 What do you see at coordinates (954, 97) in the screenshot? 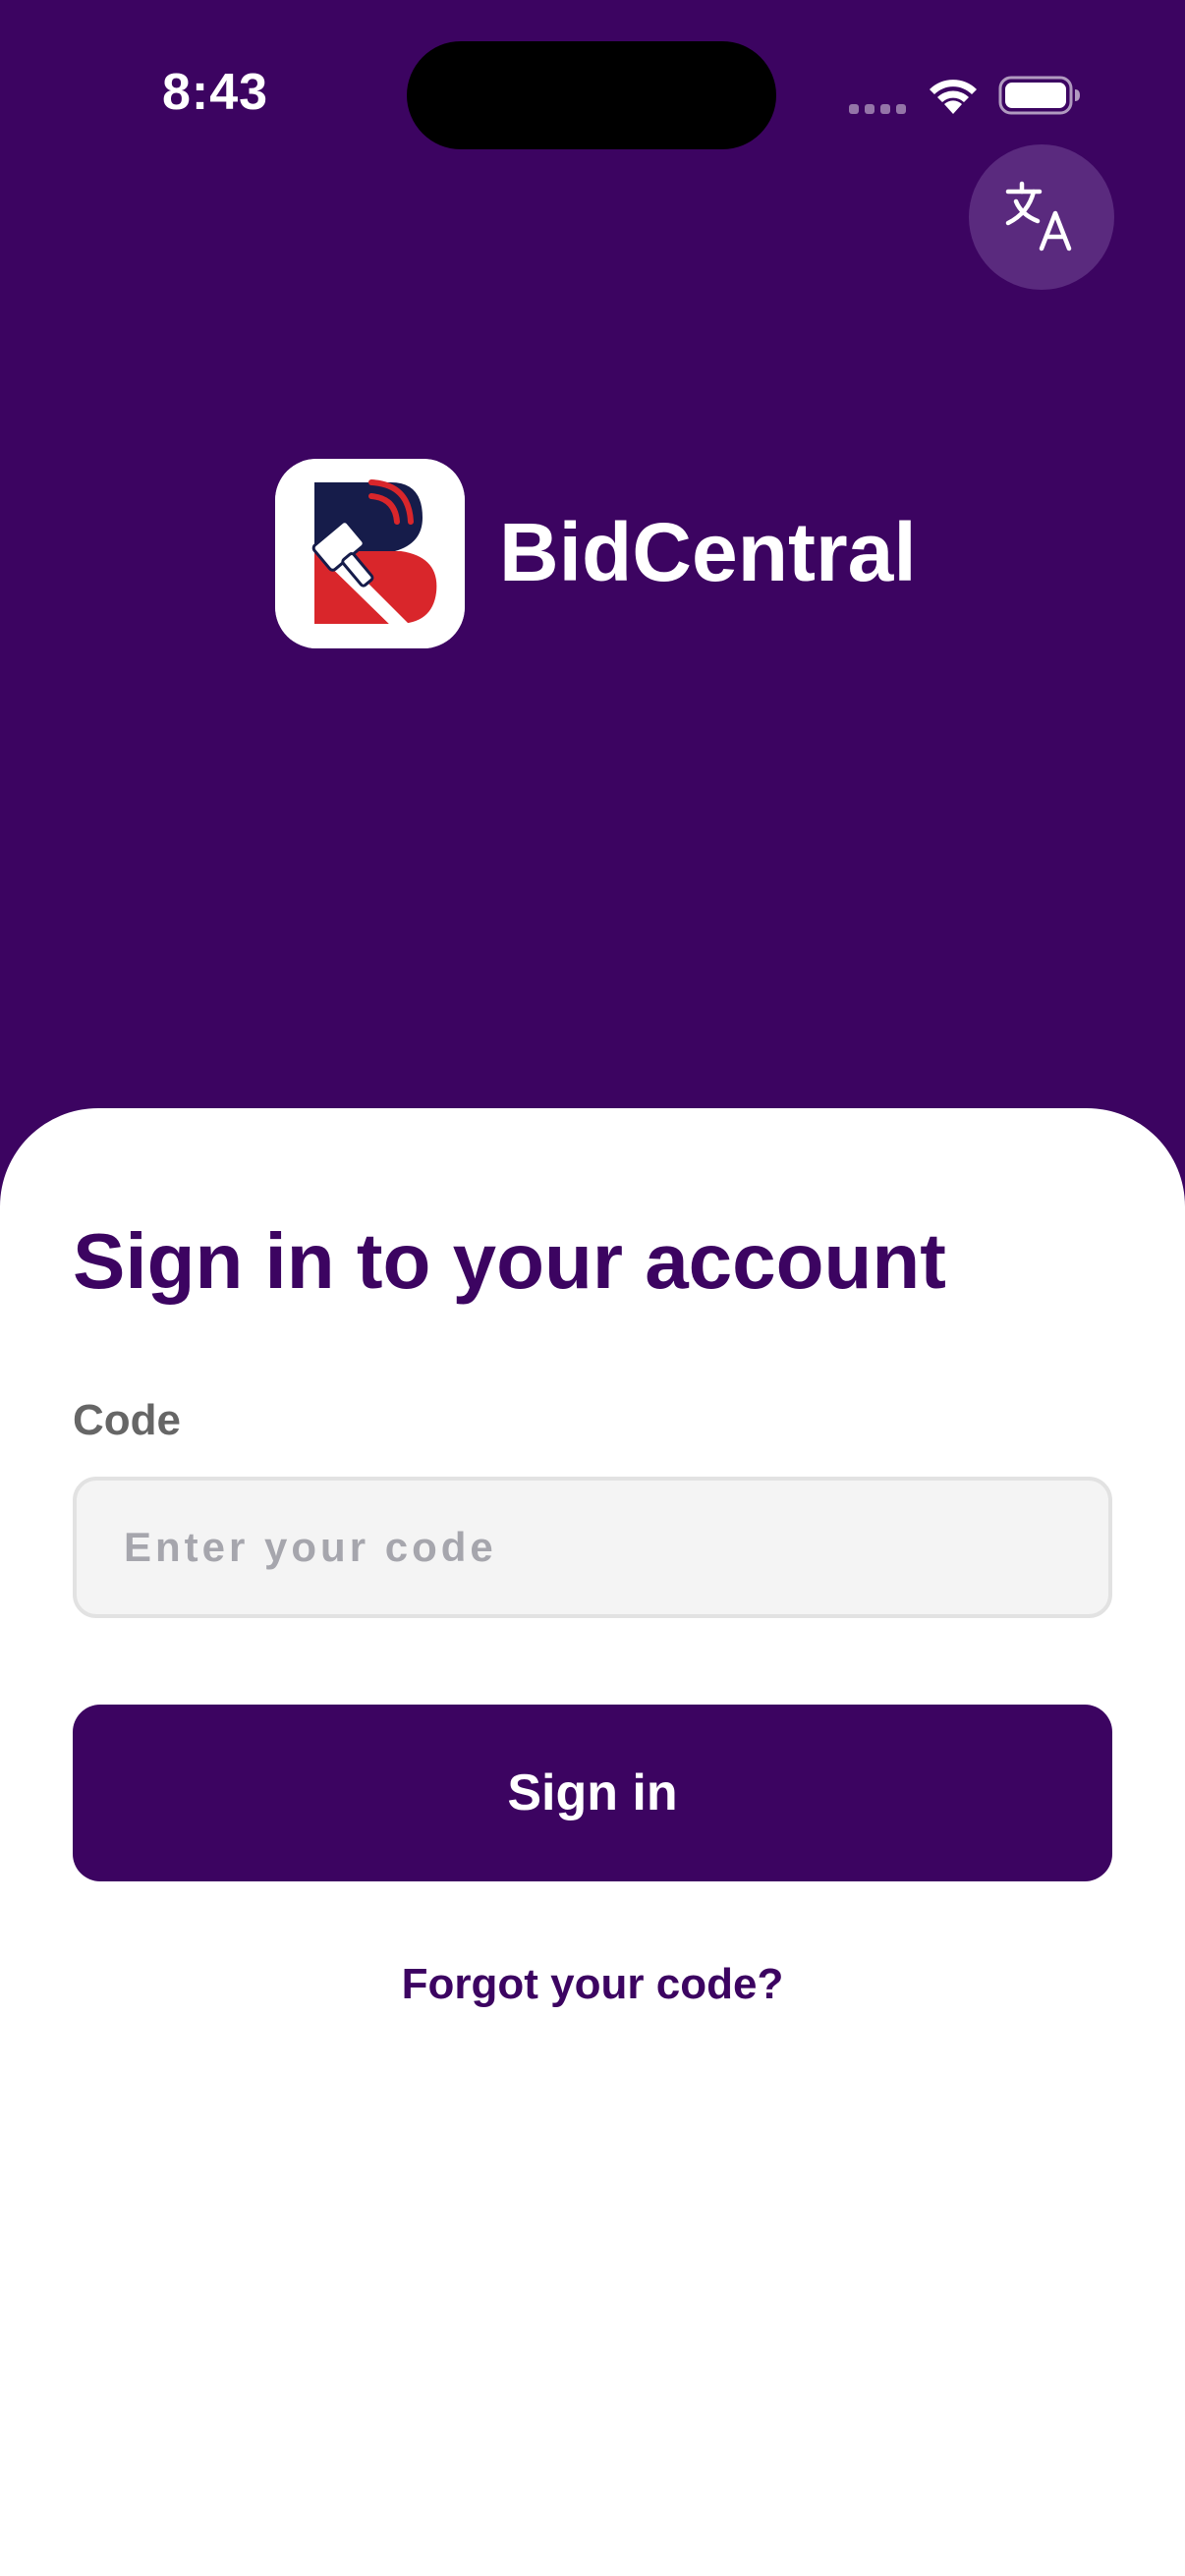
I see `wifi-icon` at bounding box center [954, 97].